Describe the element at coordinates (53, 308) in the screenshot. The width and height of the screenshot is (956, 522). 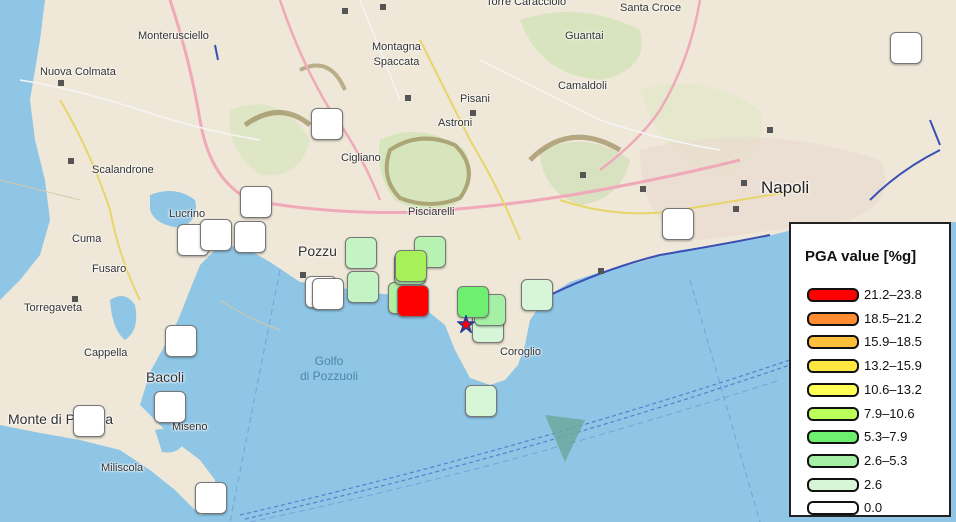
I see `place-label: Torregaveta` at that location.